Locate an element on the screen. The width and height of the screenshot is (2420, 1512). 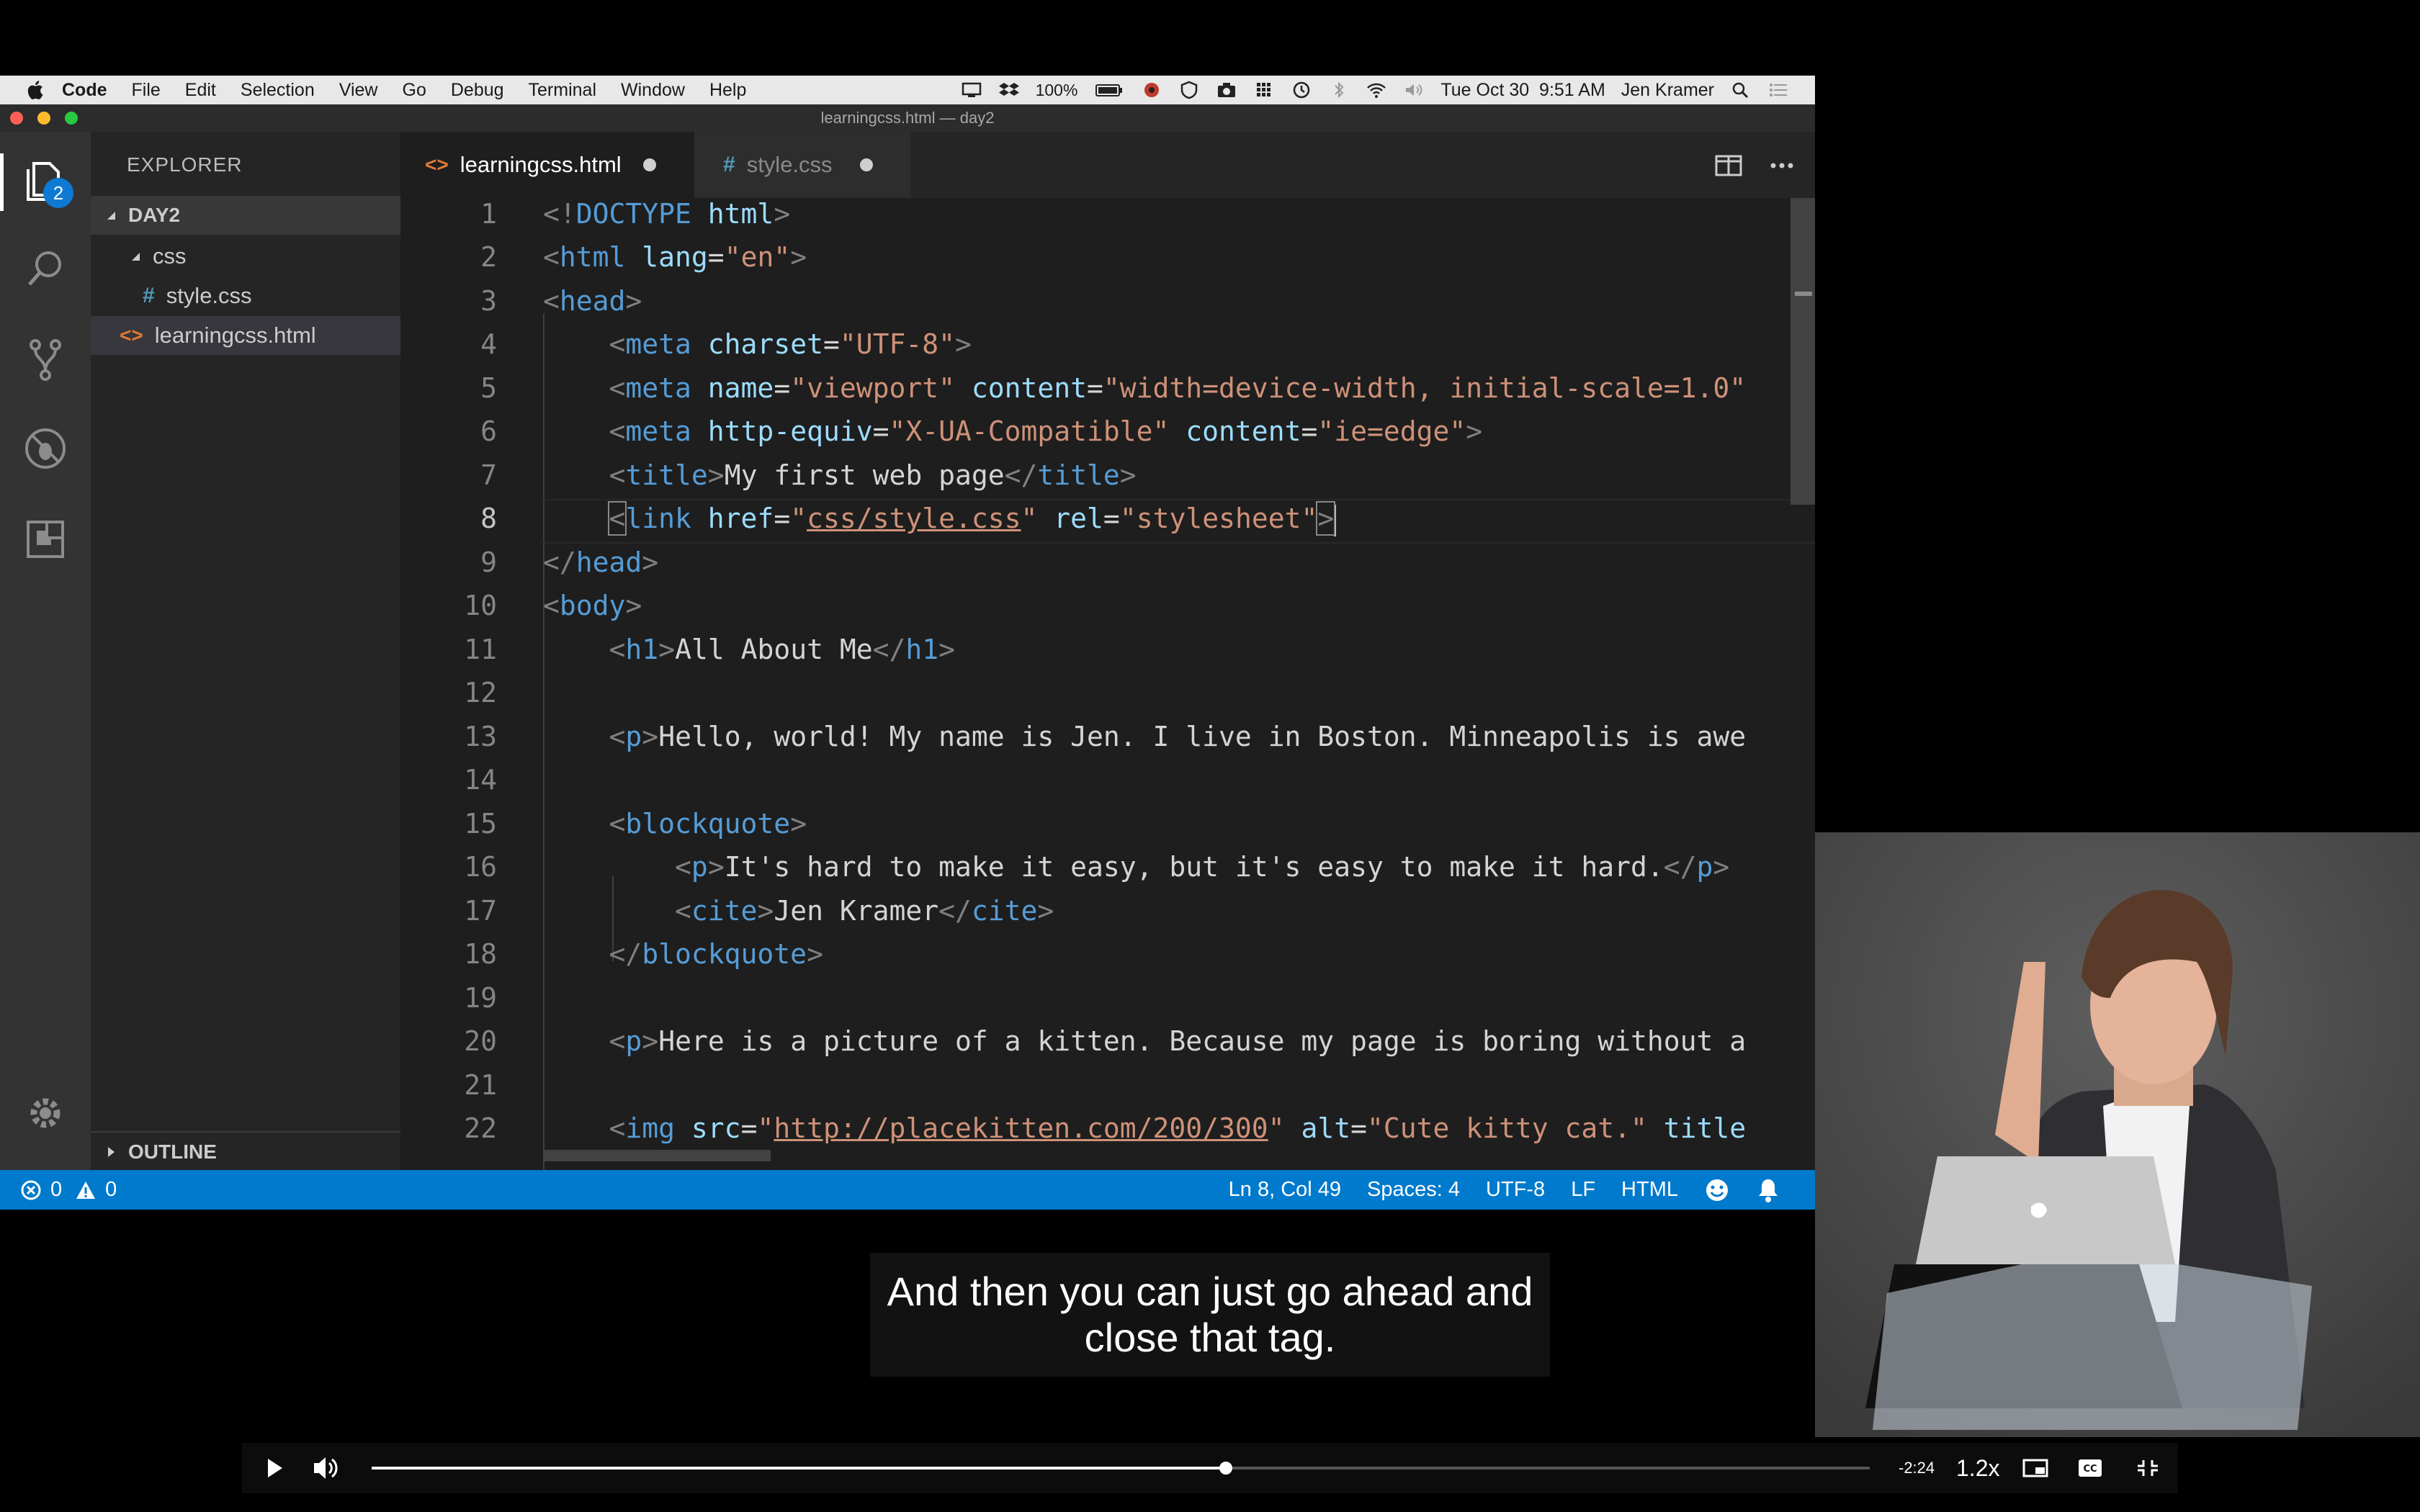
line-number: 2 is located at coordinates (489, 257).